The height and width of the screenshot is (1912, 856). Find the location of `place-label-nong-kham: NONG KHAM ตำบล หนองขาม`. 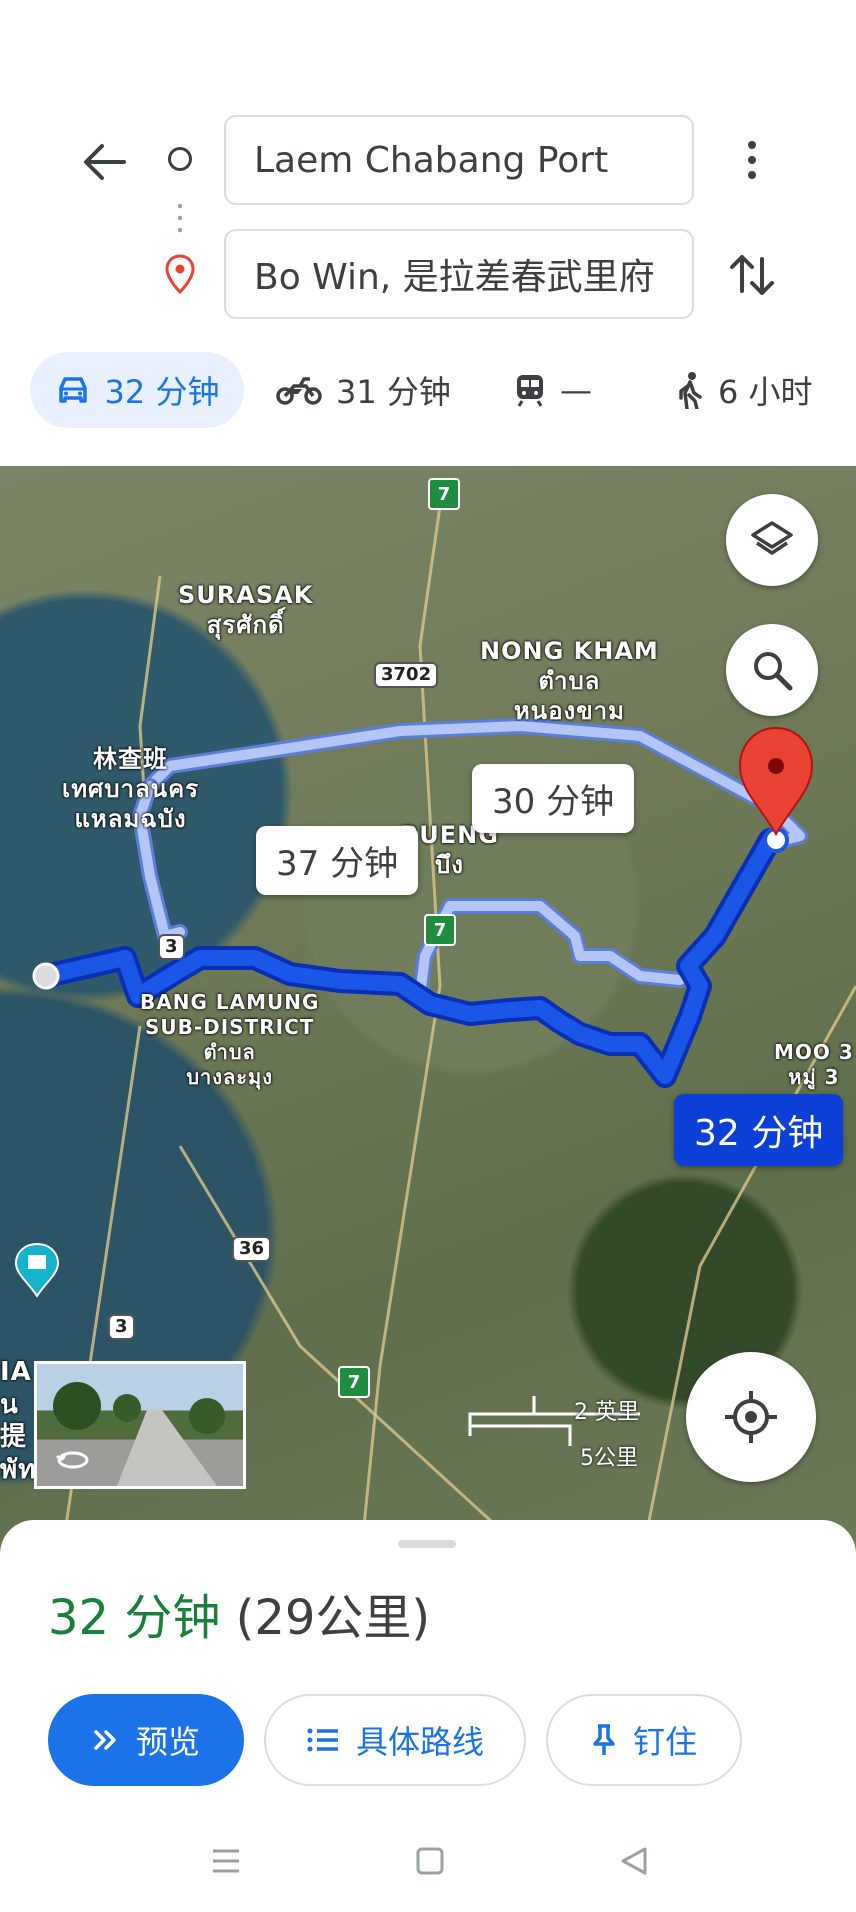

place-label-nong-kham: NONG KHAM ตำบล หนองขาม is located at coordinates (569, 681).